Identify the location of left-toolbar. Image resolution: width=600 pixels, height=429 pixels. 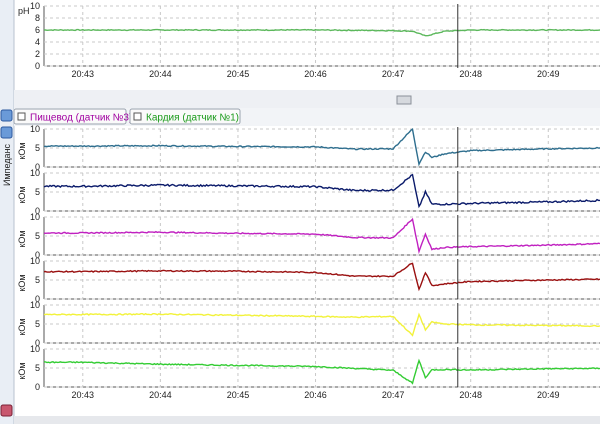
(7, 212).